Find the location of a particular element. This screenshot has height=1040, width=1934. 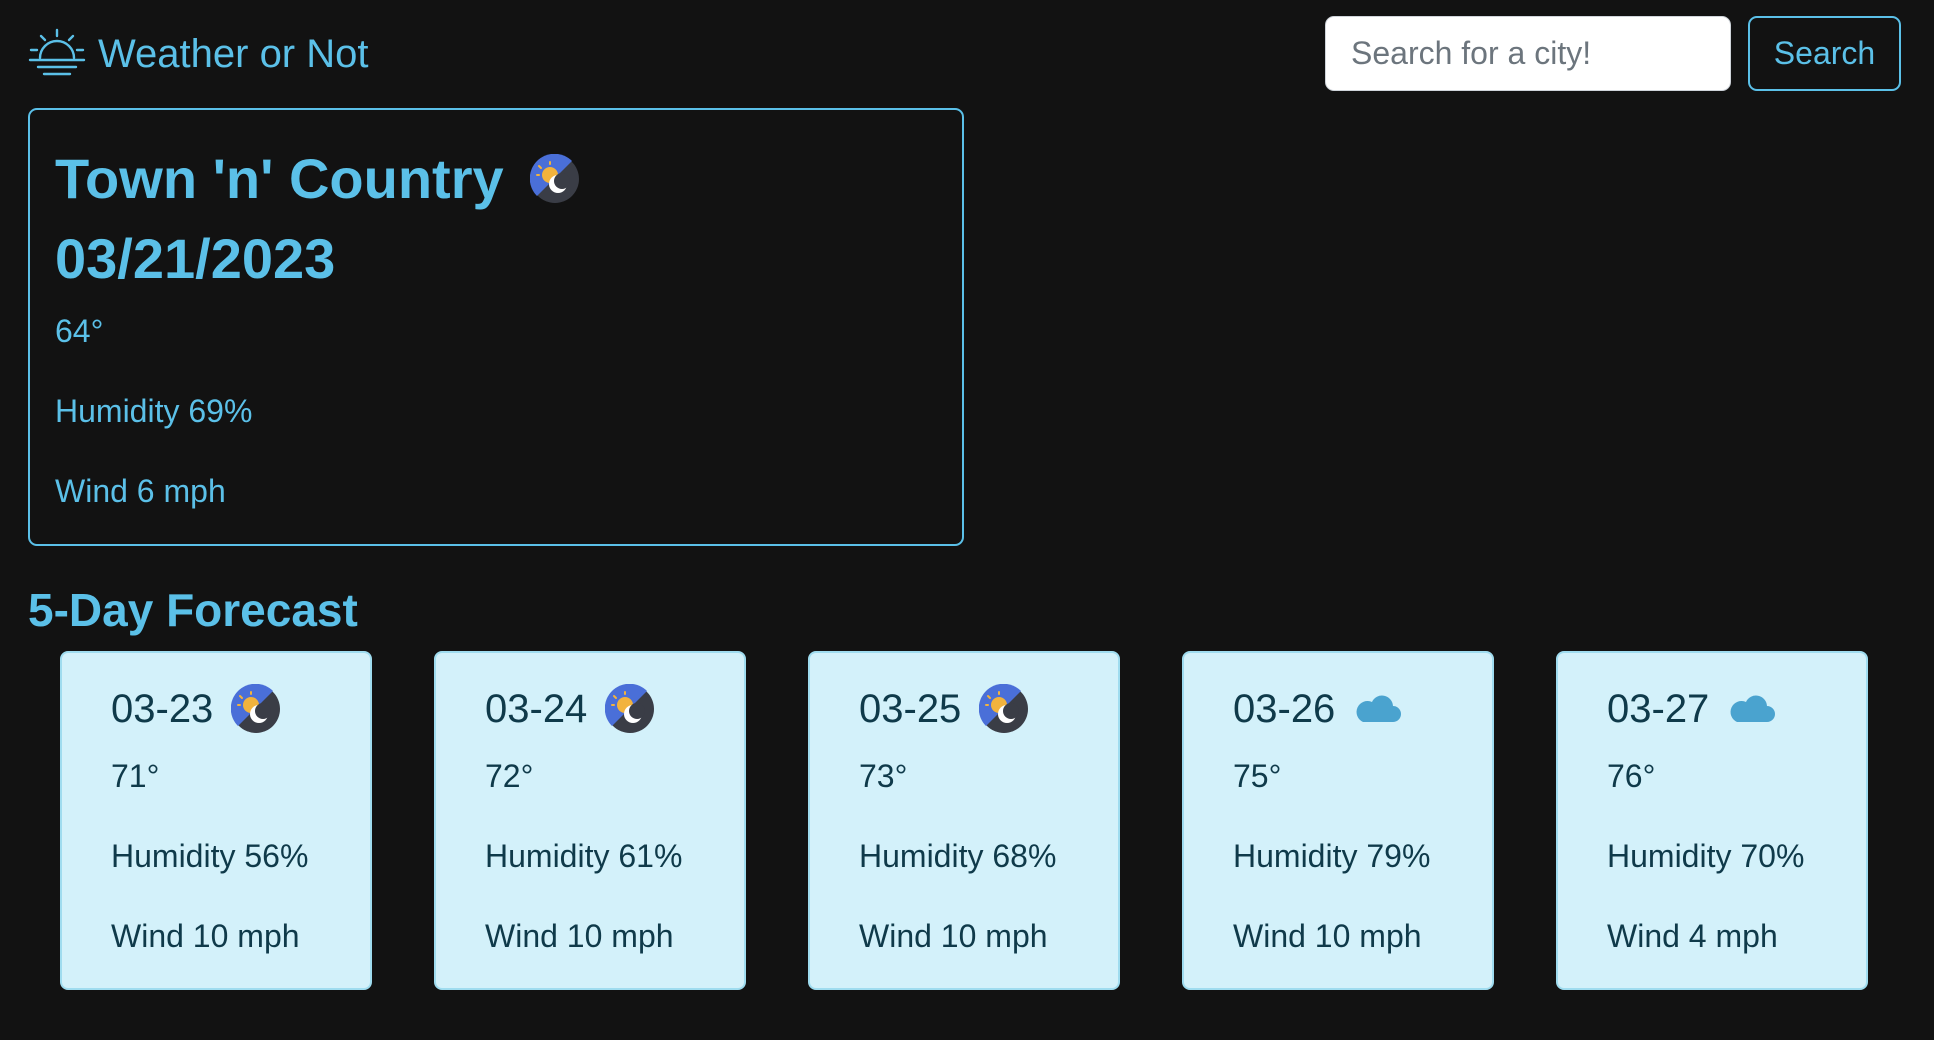

forecast-date: 03-26 is located at coordinates (1284, 709).